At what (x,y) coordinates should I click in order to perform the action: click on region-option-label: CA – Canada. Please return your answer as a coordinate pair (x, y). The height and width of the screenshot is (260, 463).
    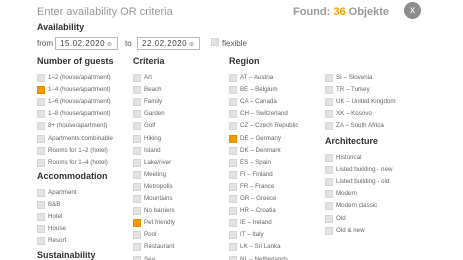
    Looking at the image, I should click on (258, 102).